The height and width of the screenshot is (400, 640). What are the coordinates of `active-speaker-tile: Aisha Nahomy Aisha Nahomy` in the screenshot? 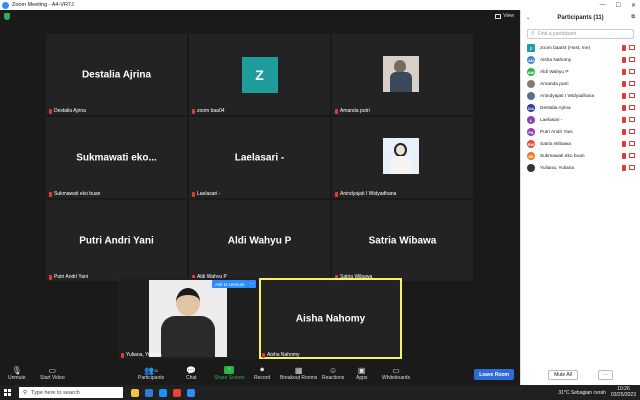 It's located at (330, 318).